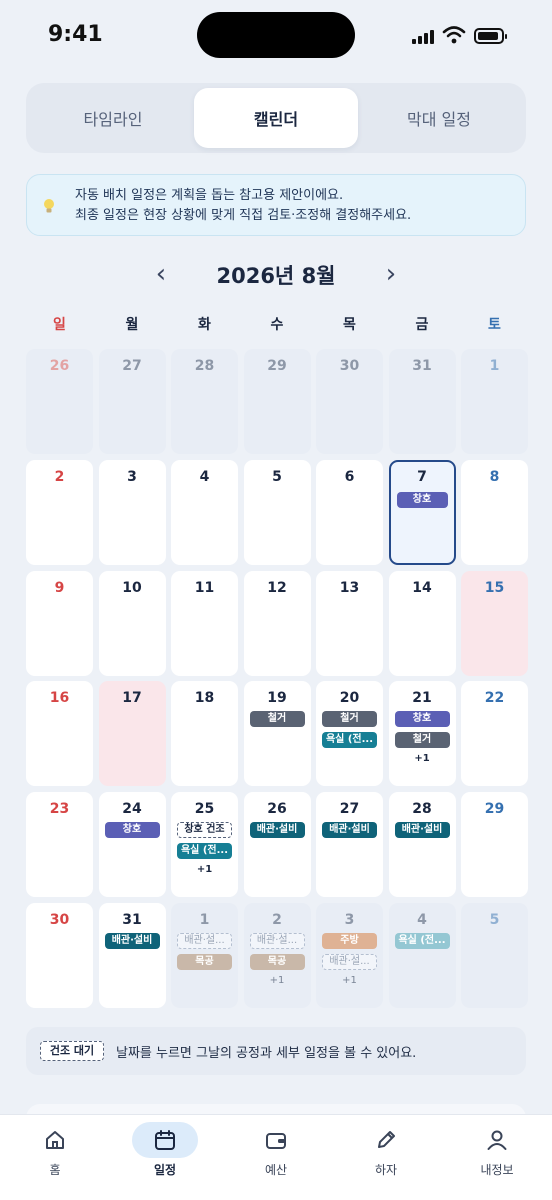 The width and height of the screenshot is (552, 1200). I want to click on tab-my-info-label: 내정보, so click(497, 1170).